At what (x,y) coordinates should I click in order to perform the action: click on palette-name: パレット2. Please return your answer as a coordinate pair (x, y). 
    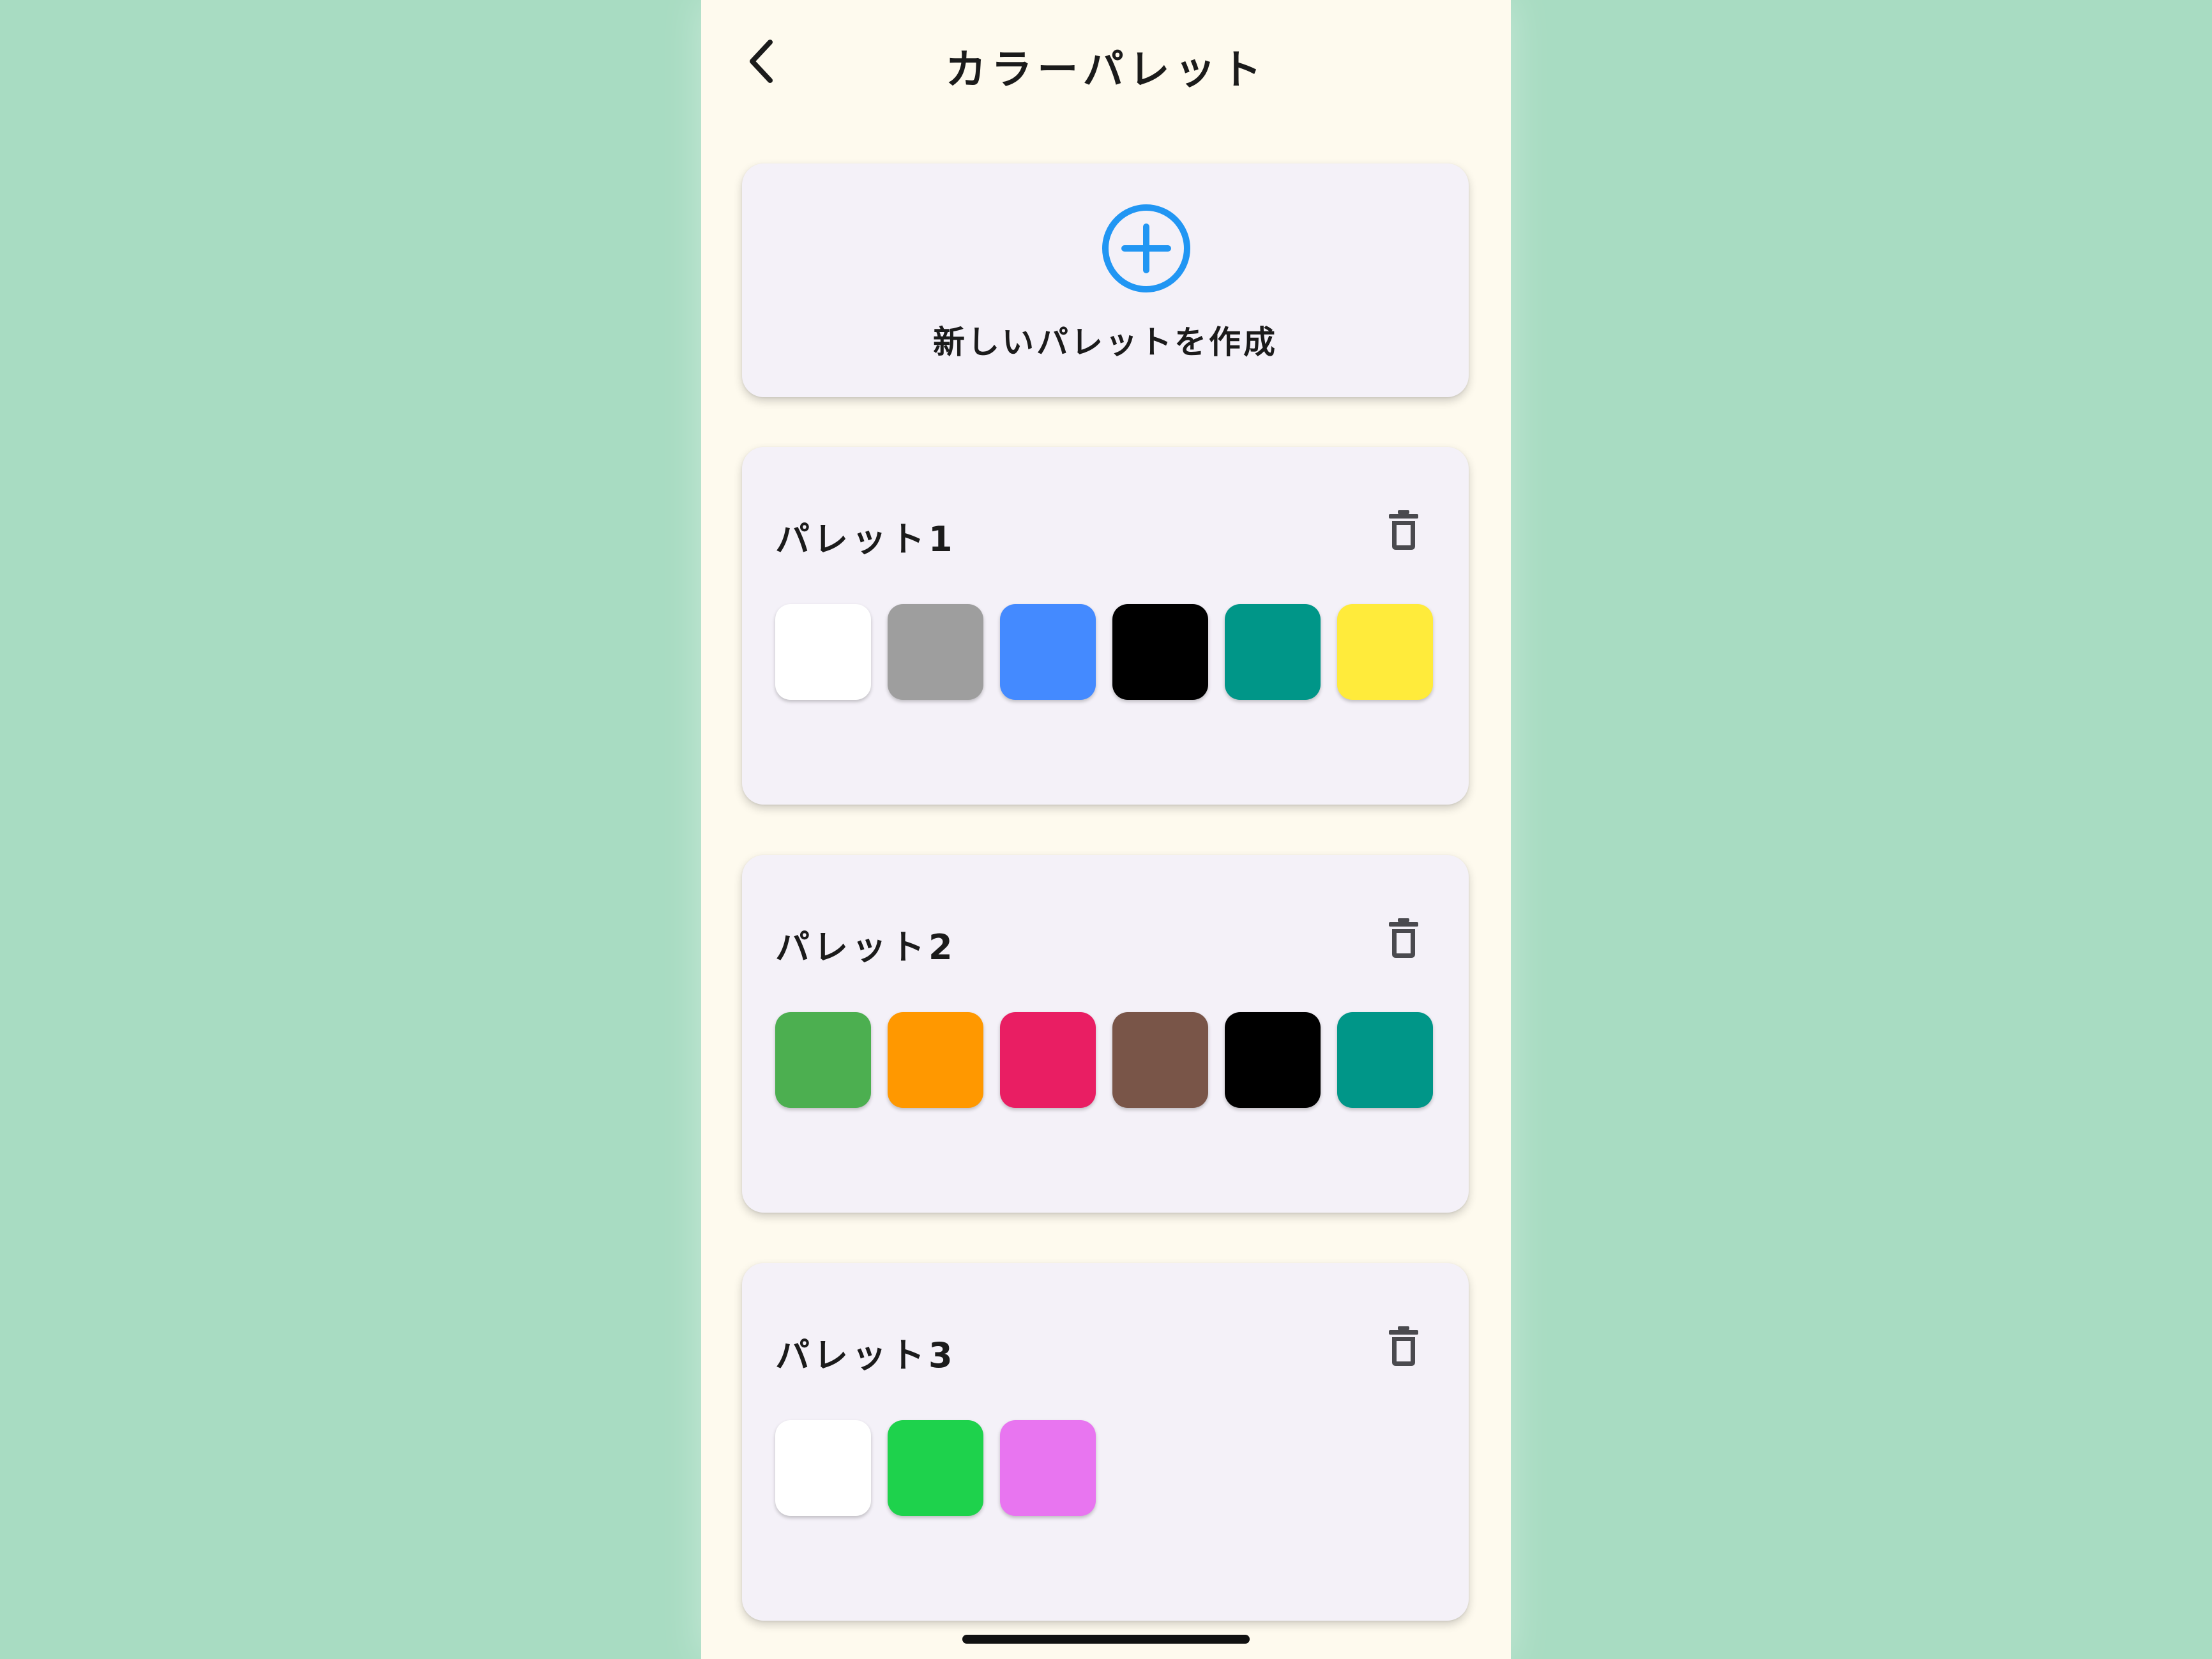
    Looking at the image, I should click on (866, 947).